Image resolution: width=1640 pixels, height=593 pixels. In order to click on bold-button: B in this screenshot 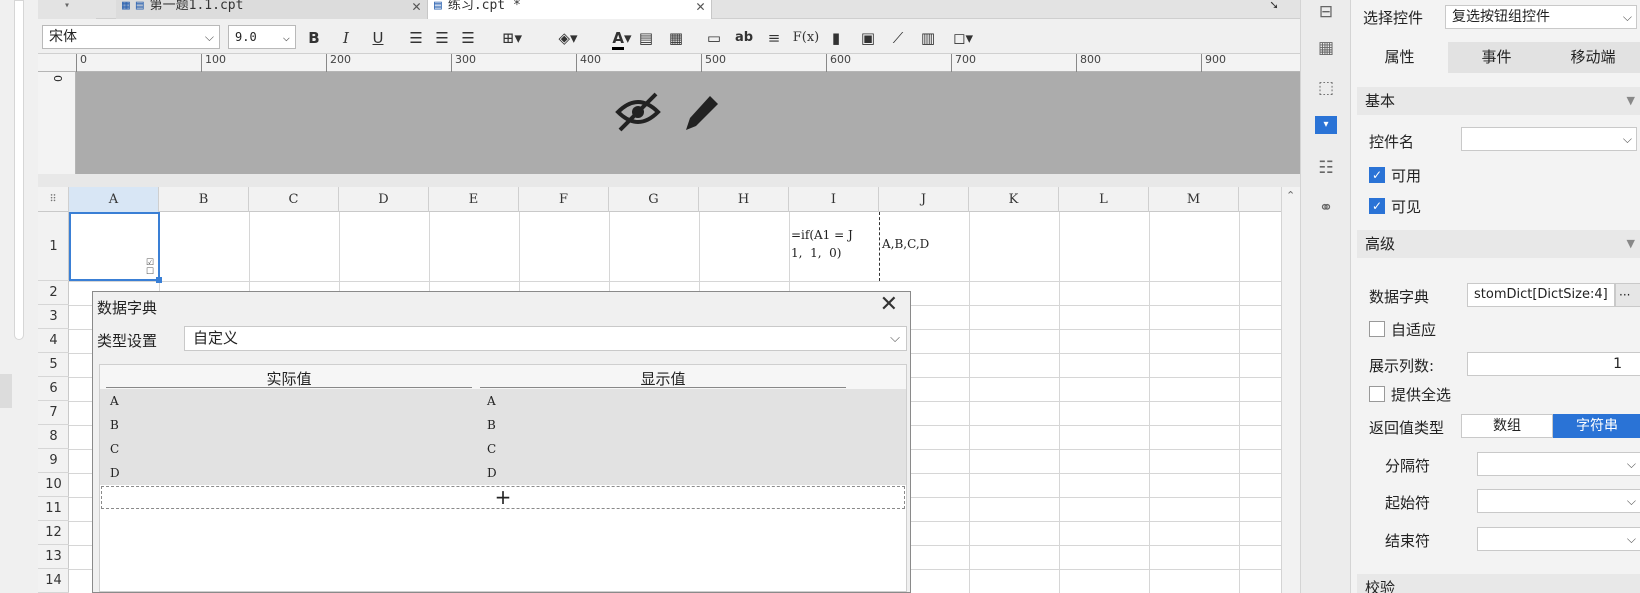, I will do `click(314, 38)`.